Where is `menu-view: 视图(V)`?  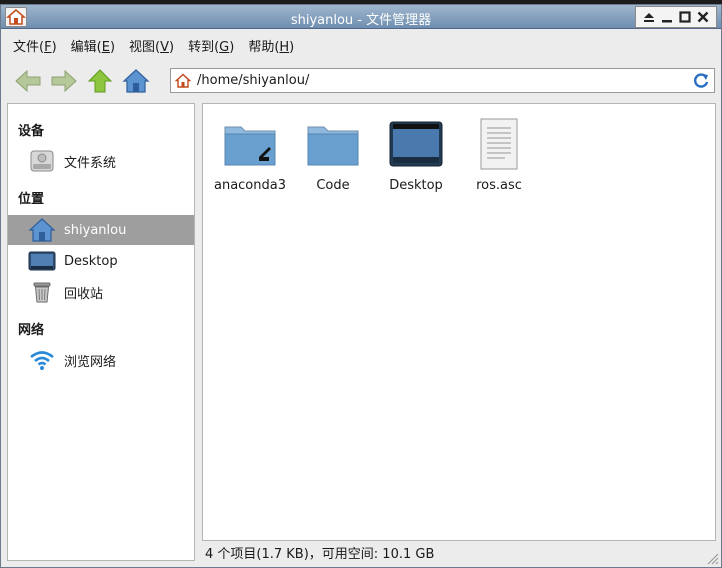 menu-view: 视图(V) is located at coordinates (151, 45).